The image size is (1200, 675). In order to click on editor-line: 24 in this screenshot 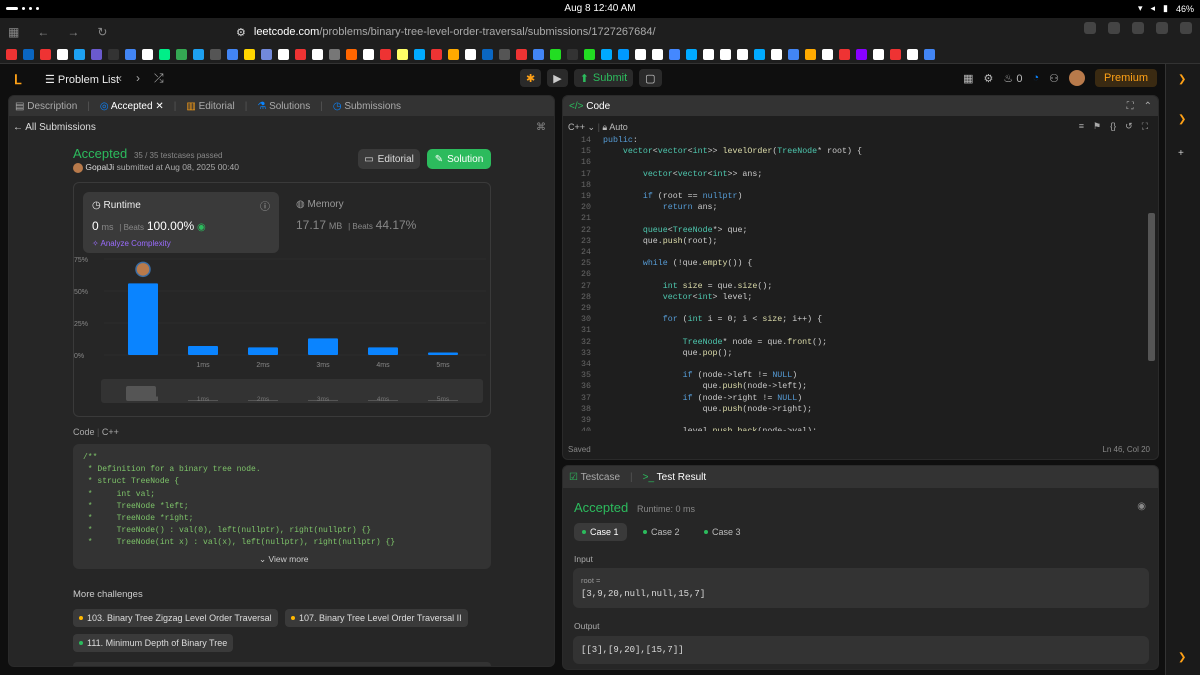, I will do `click(860, 253)`.